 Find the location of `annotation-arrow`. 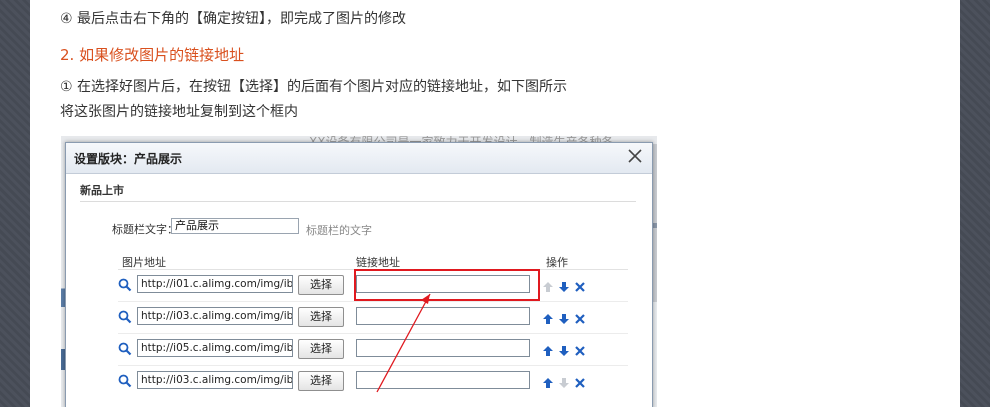

annotation-arrow is located at coordinates (403, 343).